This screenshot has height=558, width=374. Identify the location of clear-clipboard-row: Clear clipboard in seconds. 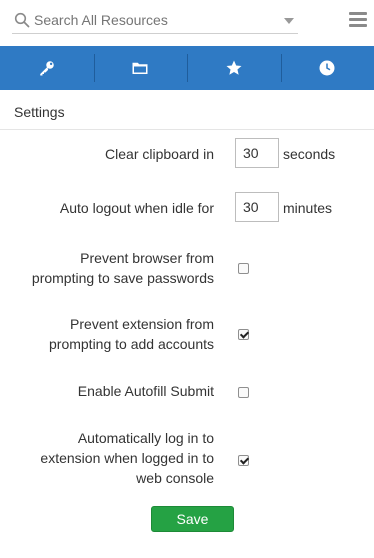
(187, 154).